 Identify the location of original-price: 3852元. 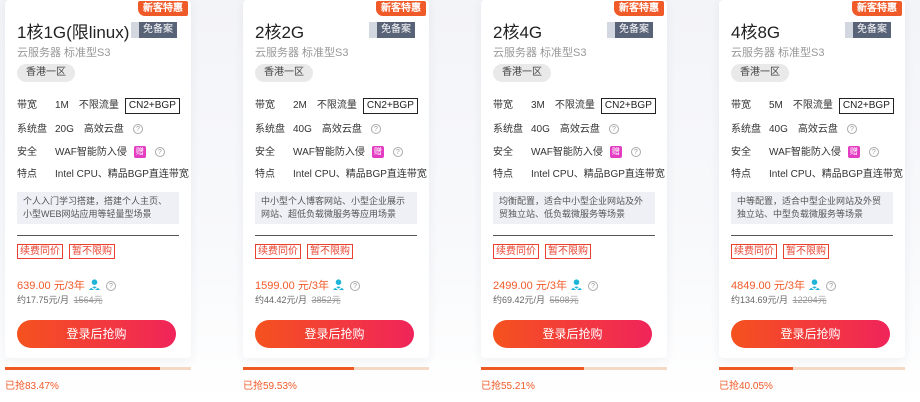
(326, 300).